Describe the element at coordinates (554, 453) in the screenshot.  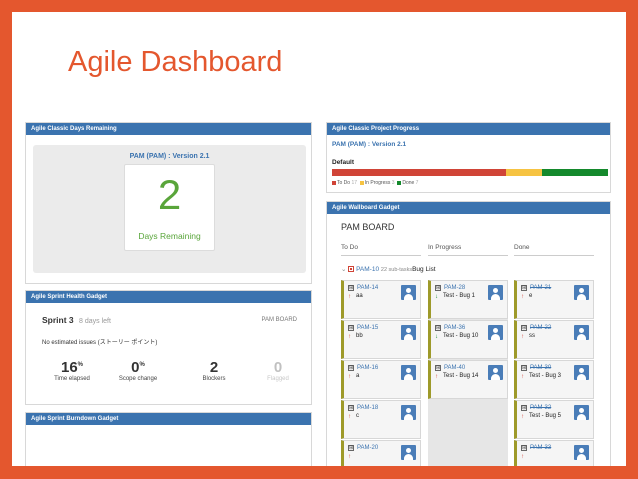
I see `issue-card: ⊞ PAM-33 ↑` at that location.